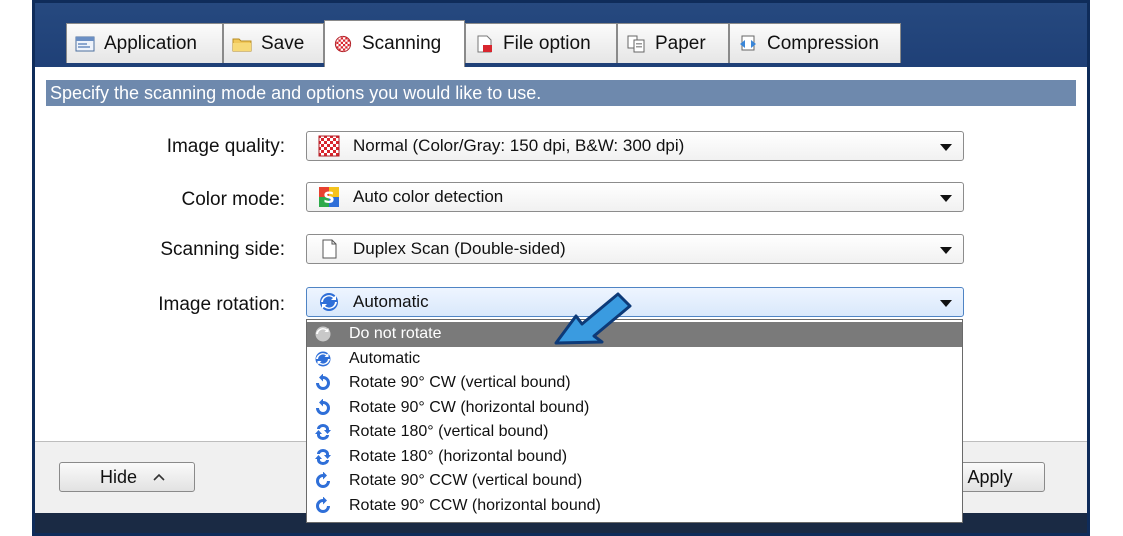 The width and height of the screenshot is (1123, 536). What do you see at coordinates (242, 44) in the screenshot?
I see `folder-icon` at bounding box center [242, 44].